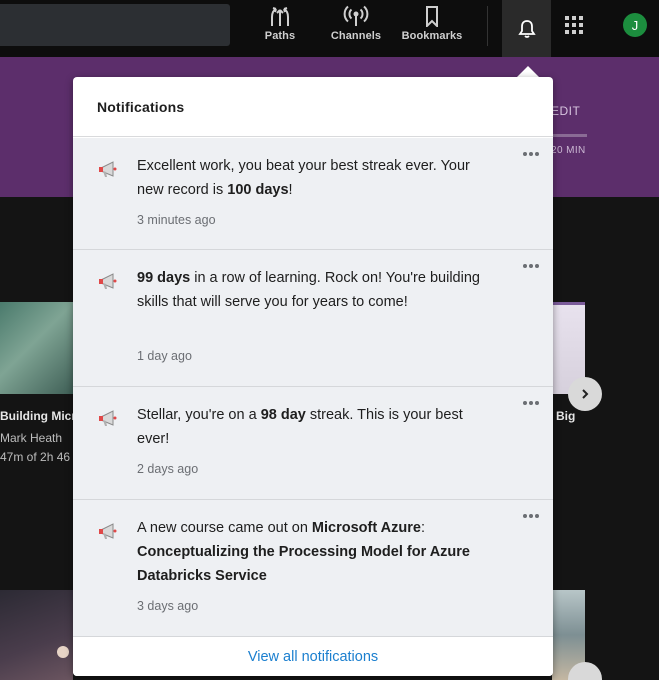 The width and height of the screenshot is (659, 680). What do you see at coordinates (635, 25) in the screenshot?
I see `avatar: J` at bounding box center [635, 25].